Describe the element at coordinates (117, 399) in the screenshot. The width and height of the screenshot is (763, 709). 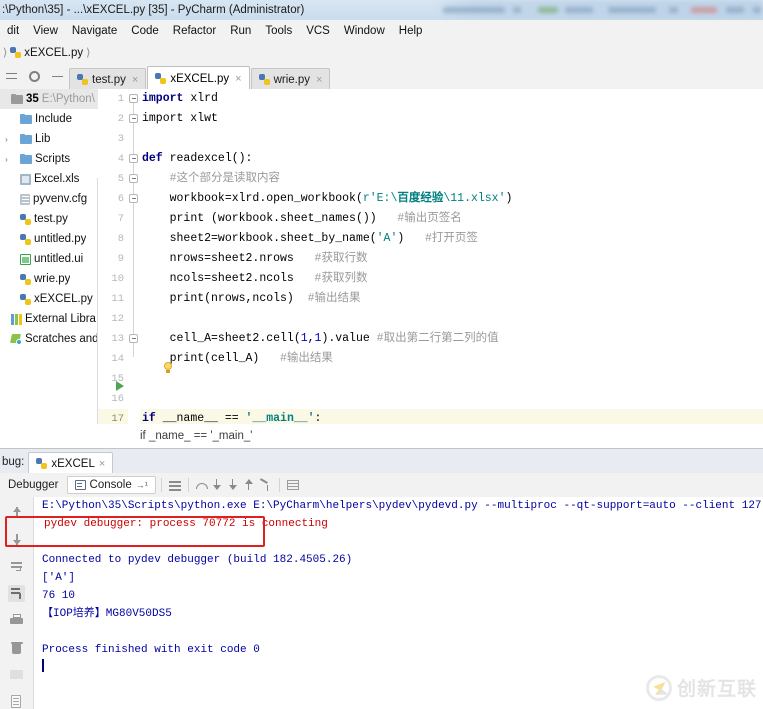
I see `line-number: 16` at that location.